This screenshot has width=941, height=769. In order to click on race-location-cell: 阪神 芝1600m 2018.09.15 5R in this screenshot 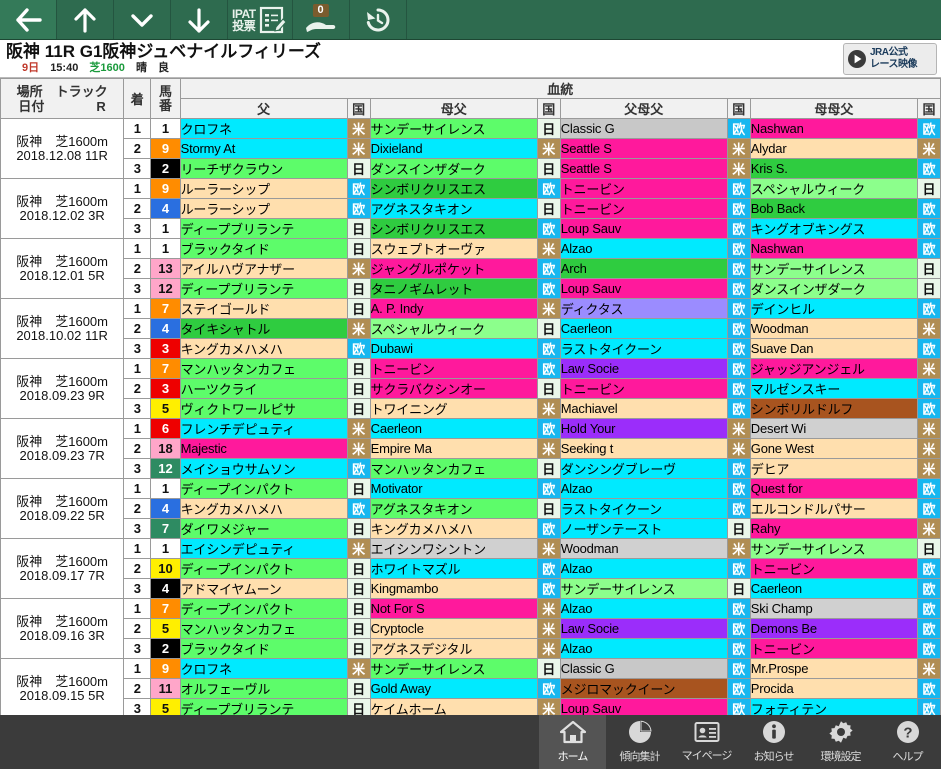, I will do `click(62, 688)`.